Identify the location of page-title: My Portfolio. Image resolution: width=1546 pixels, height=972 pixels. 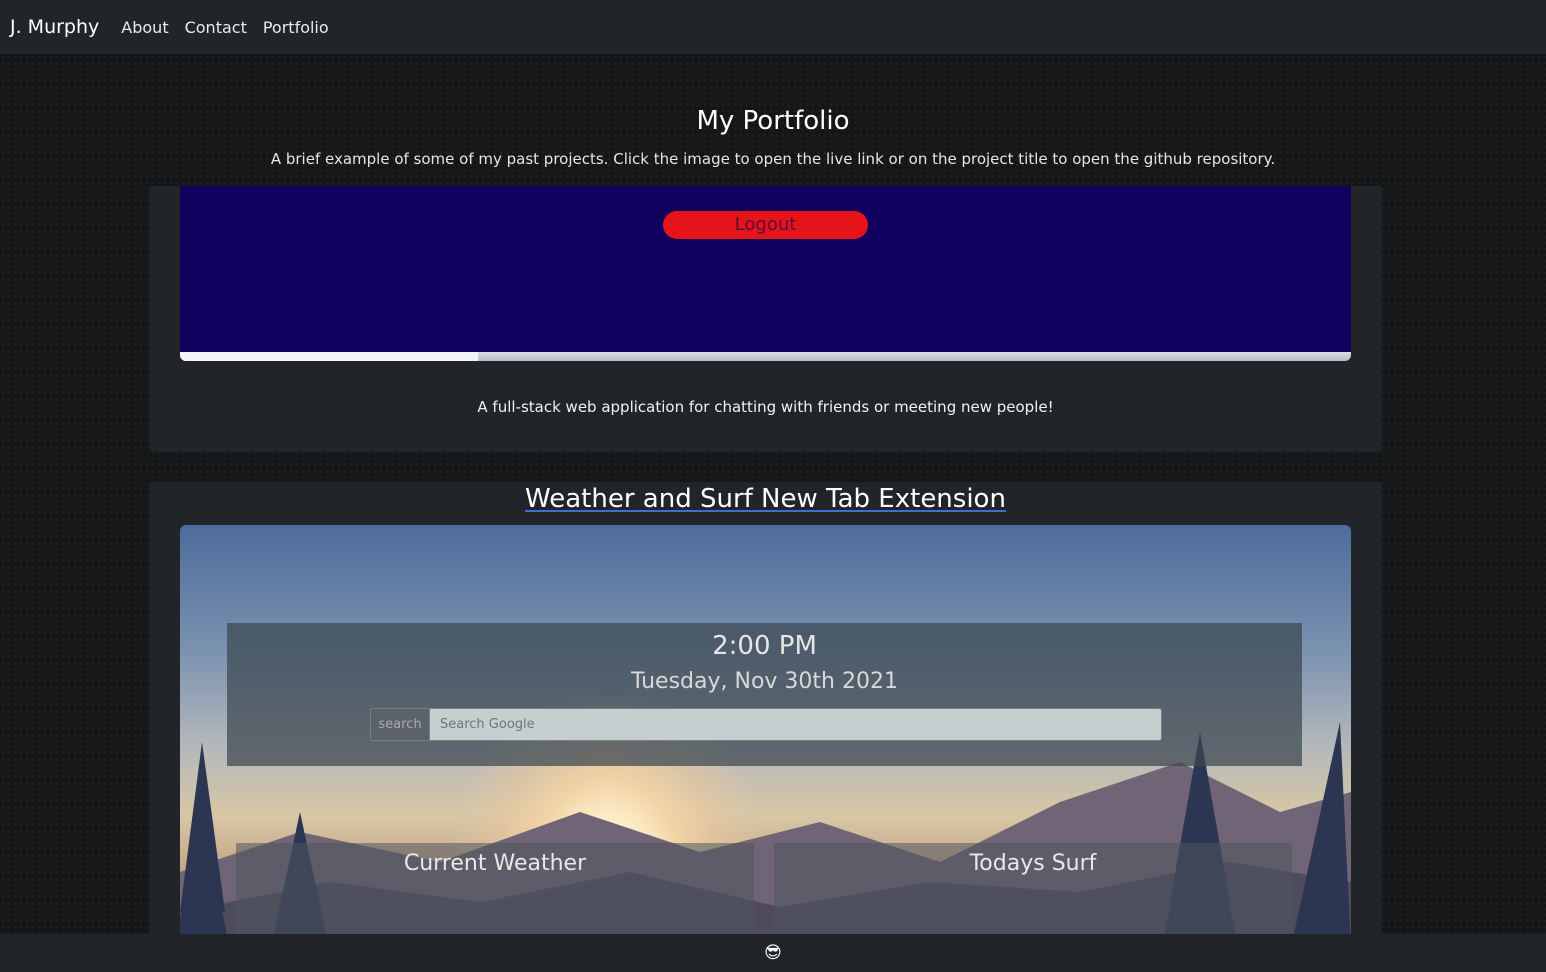
(773, 121).